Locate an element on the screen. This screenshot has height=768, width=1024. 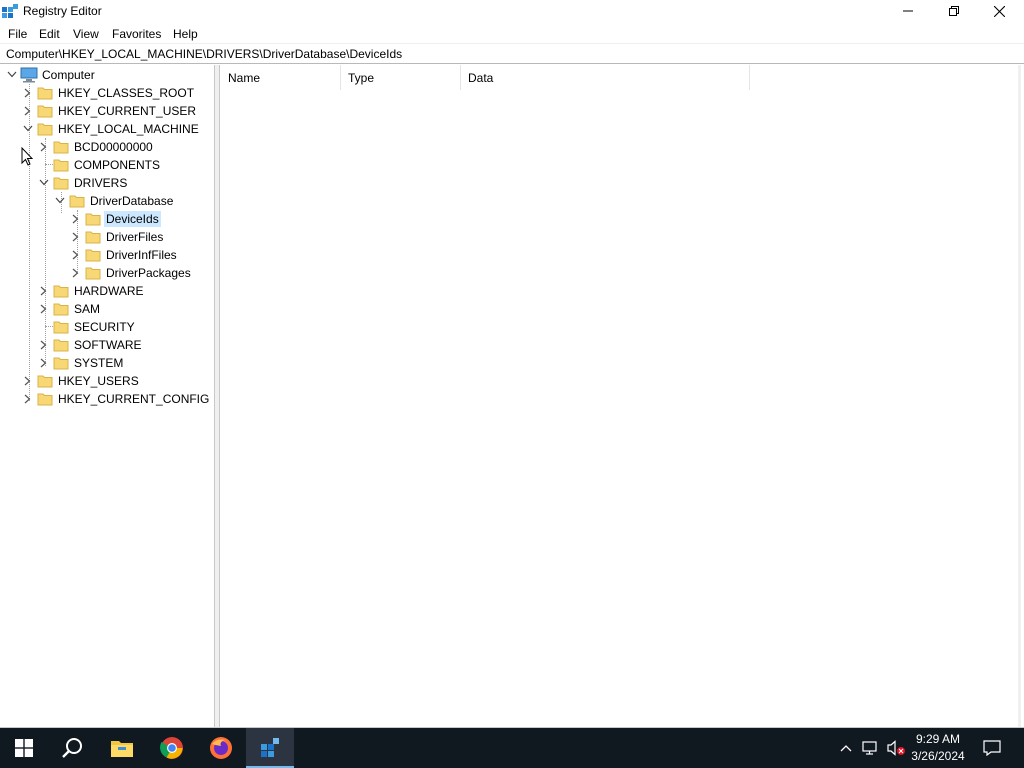
action-center-button is located at coordinates (992, 748).